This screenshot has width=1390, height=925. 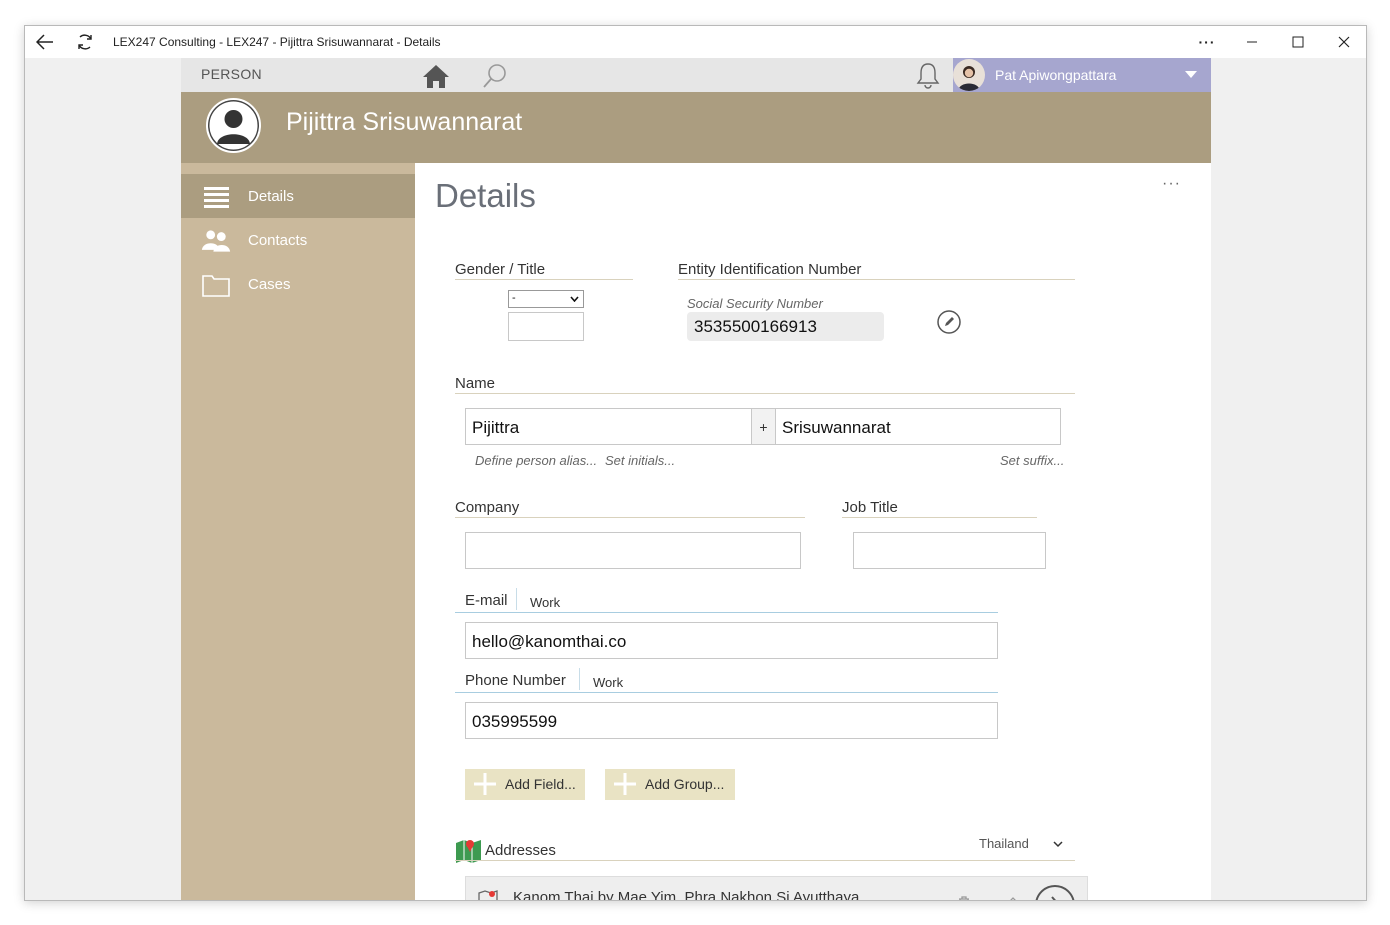 I want to click on sidebar: Details Contacts Cases, so click(x=298, y=531).